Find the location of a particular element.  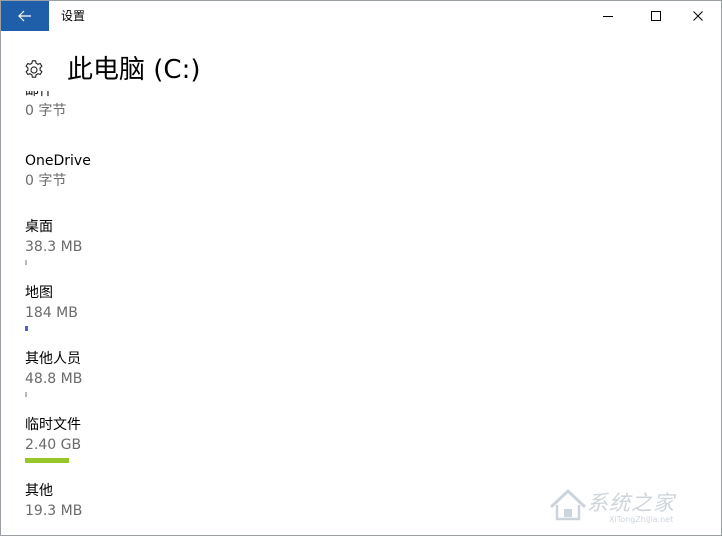

minimize-button is located at coordinates (608, 16).